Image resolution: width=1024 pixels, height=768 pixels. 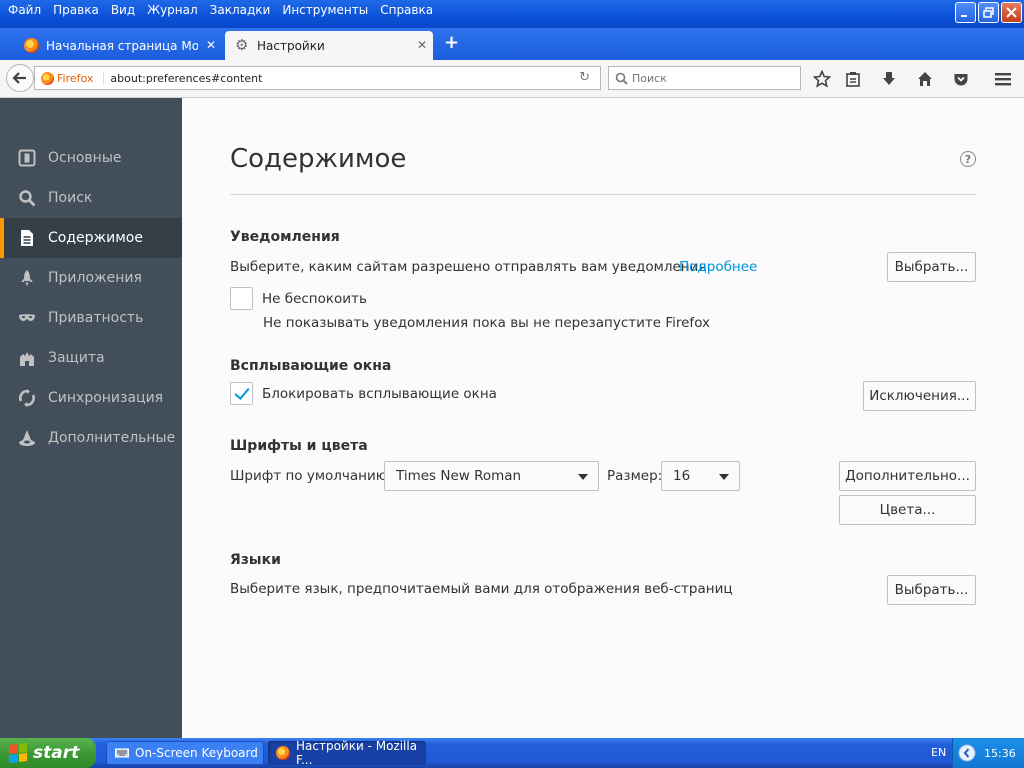 I want to click on font-size-dropdown: 16, so click(x=700, y=476).